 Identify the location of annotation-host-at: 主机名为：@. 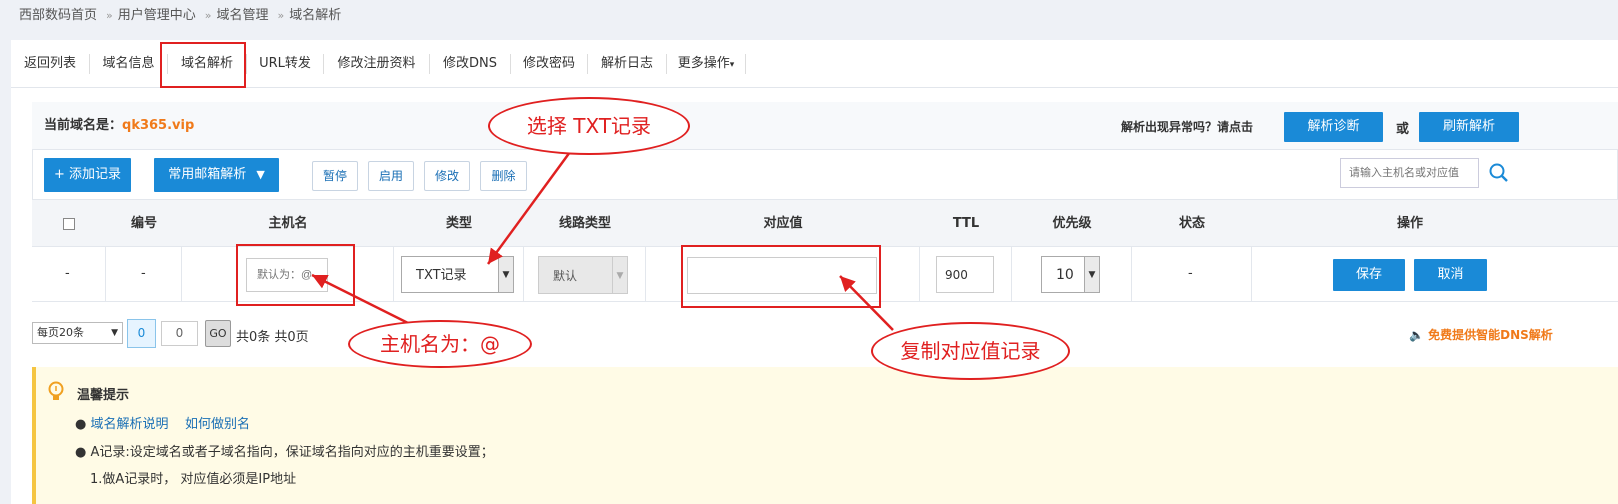
(440, 344).